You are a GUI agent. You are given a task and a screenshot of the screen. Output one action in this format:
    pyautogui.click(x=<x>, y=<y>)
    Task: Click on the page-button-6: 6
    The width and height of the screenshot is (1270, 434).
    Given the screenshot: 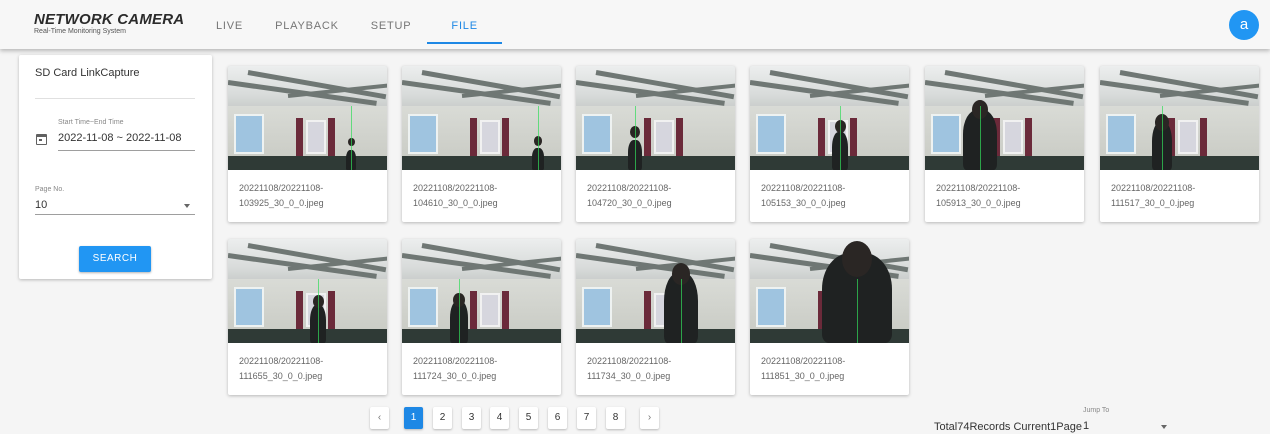 What is the action you would take?
    pyautogui.click(x=557, y=418)
    